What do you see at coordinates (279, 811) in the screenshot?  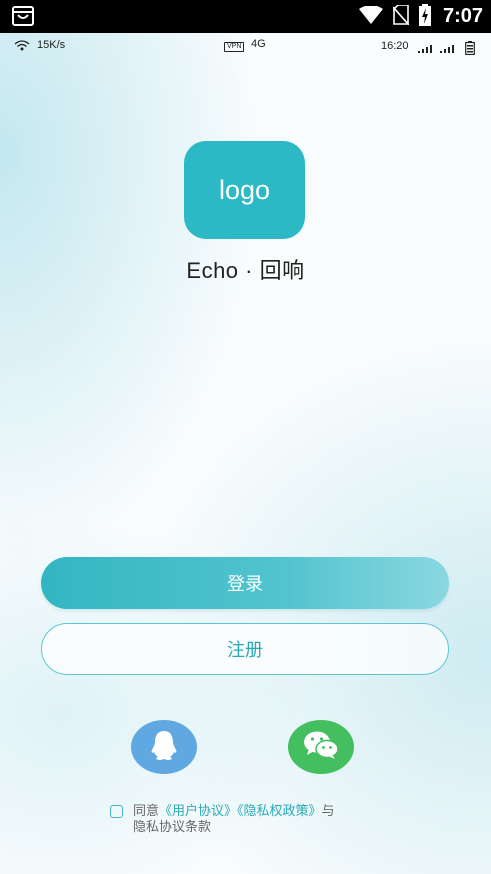 I see `privacy-policy-link: 《隐私权政策》` at bounding box center [279, 811].